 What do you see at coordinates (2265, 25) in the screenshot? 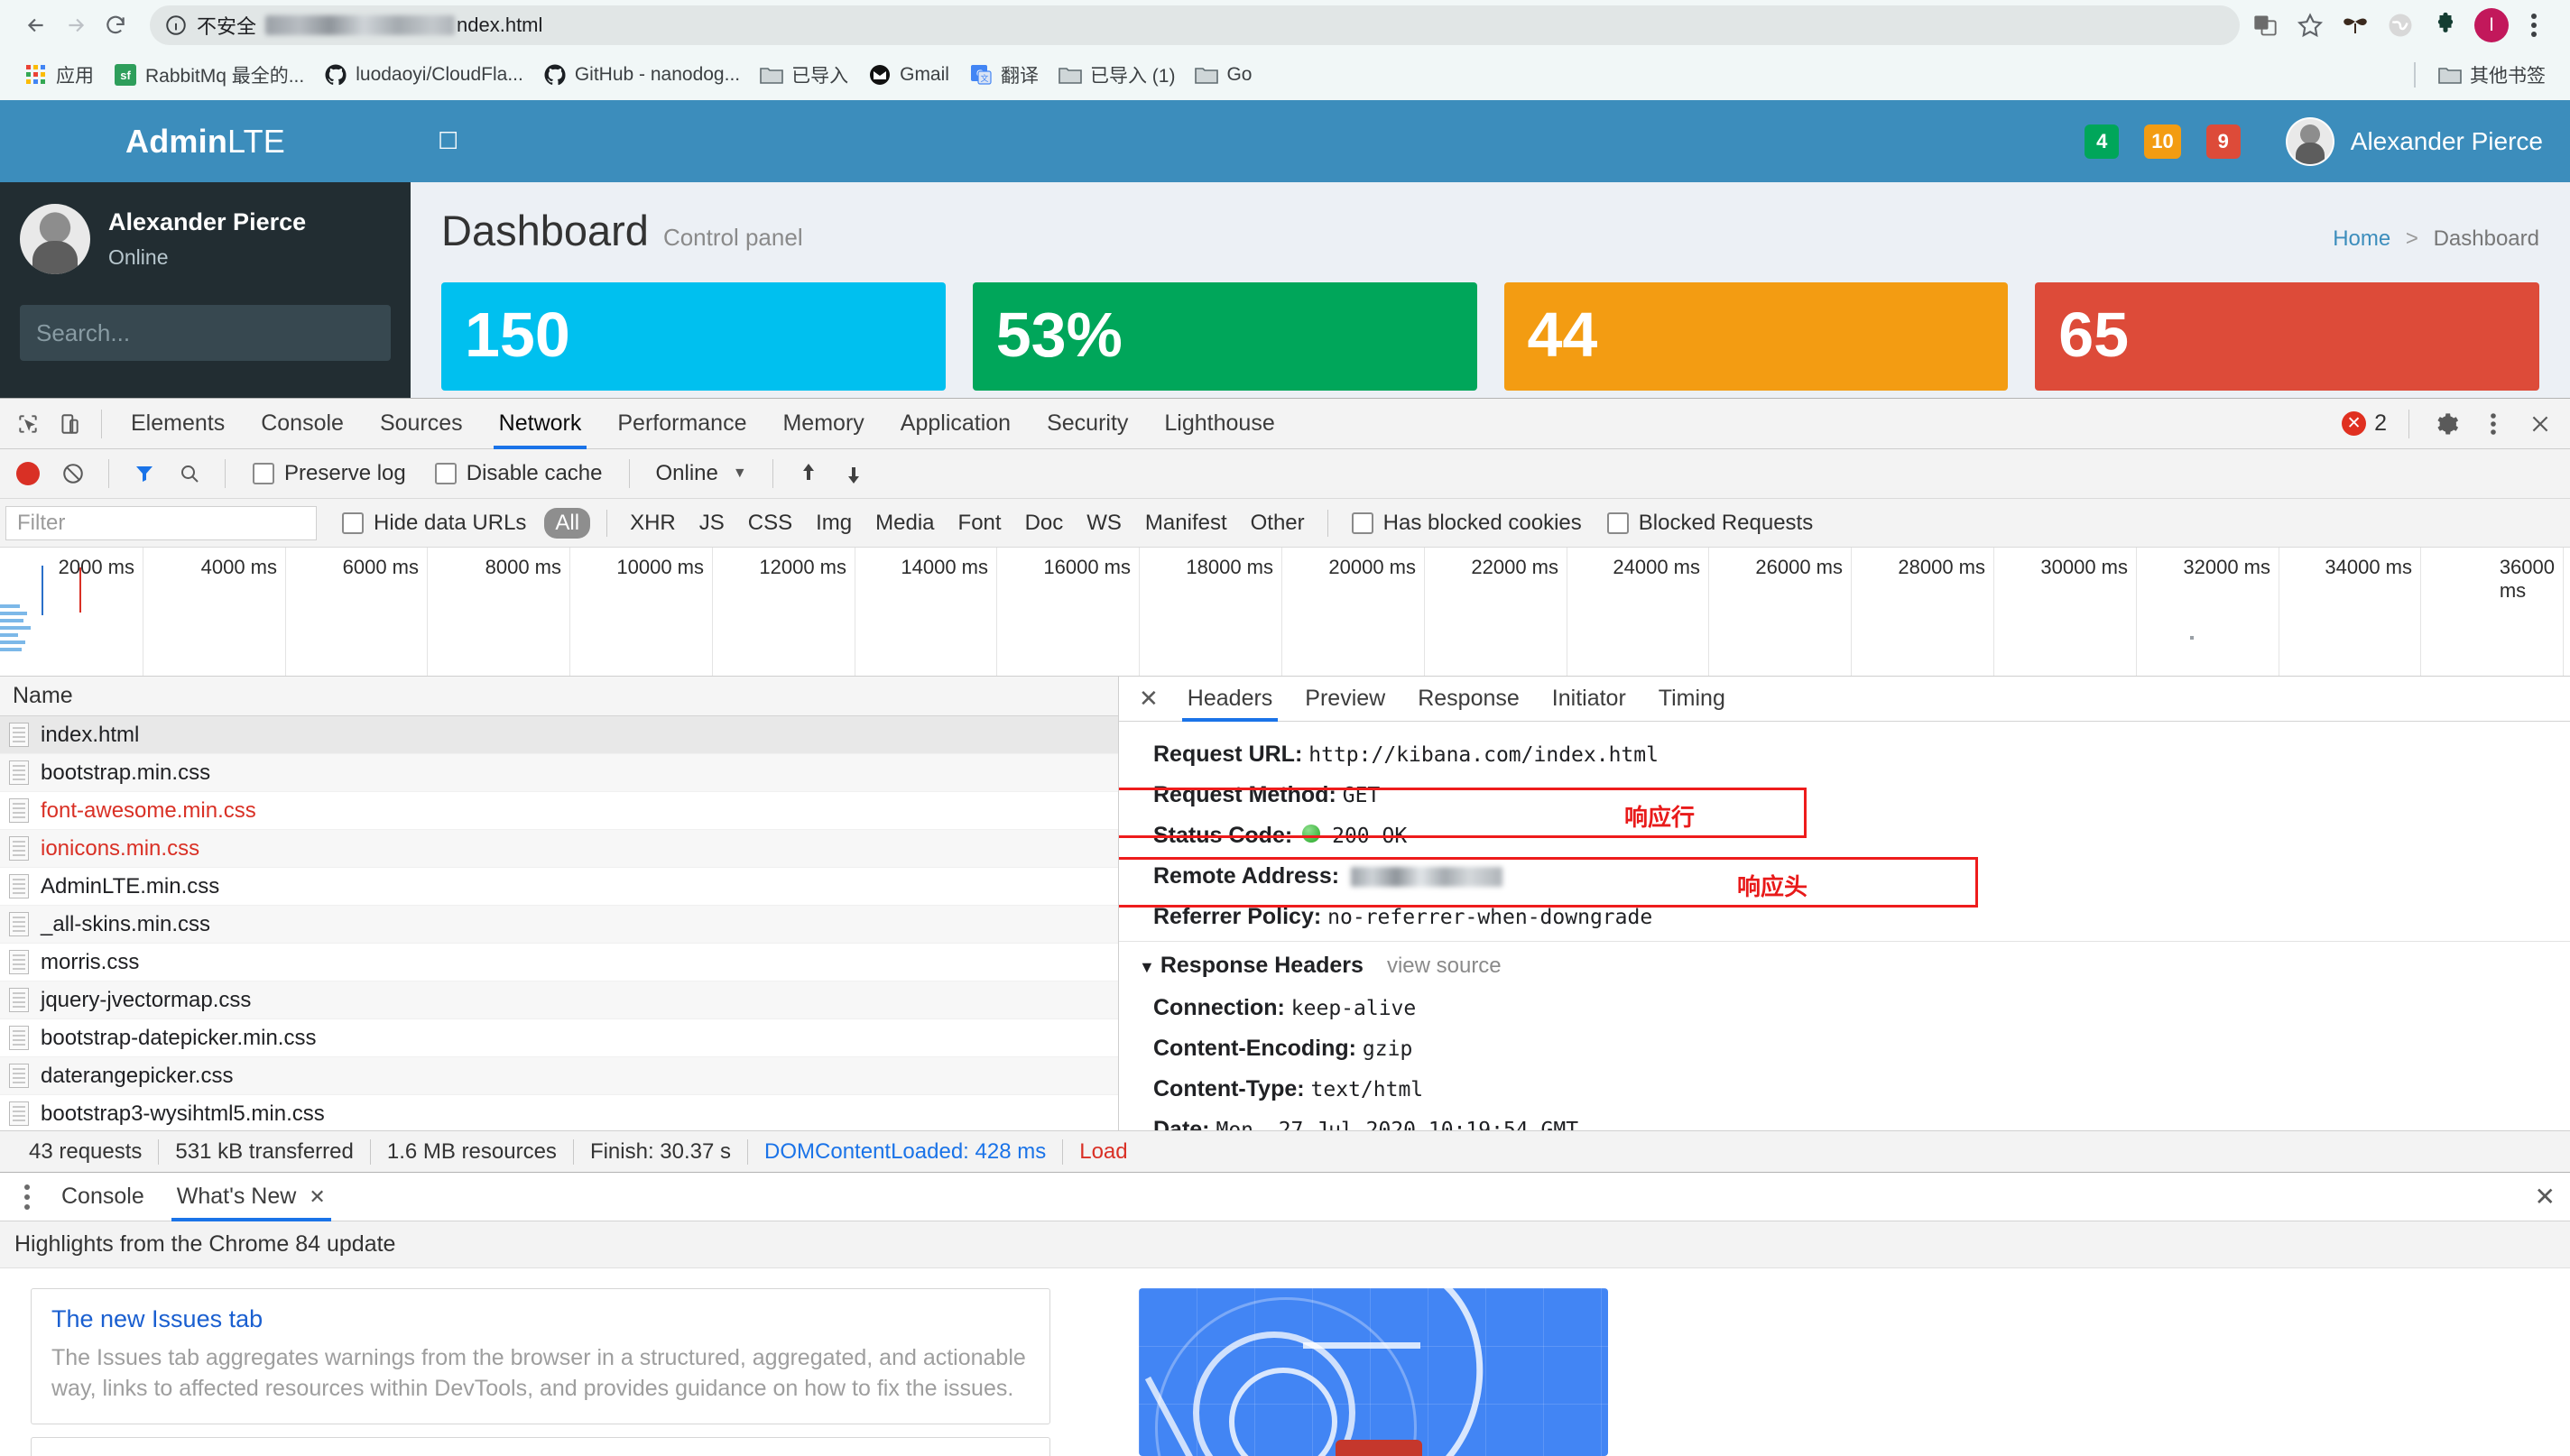
I see `translate-icon` at bounding box center [2265, 25].